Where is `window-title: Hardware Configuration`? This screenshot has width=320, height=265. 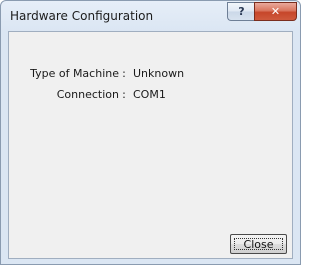 window-title: Hardware Configuration is located at coordinates (82, 16).